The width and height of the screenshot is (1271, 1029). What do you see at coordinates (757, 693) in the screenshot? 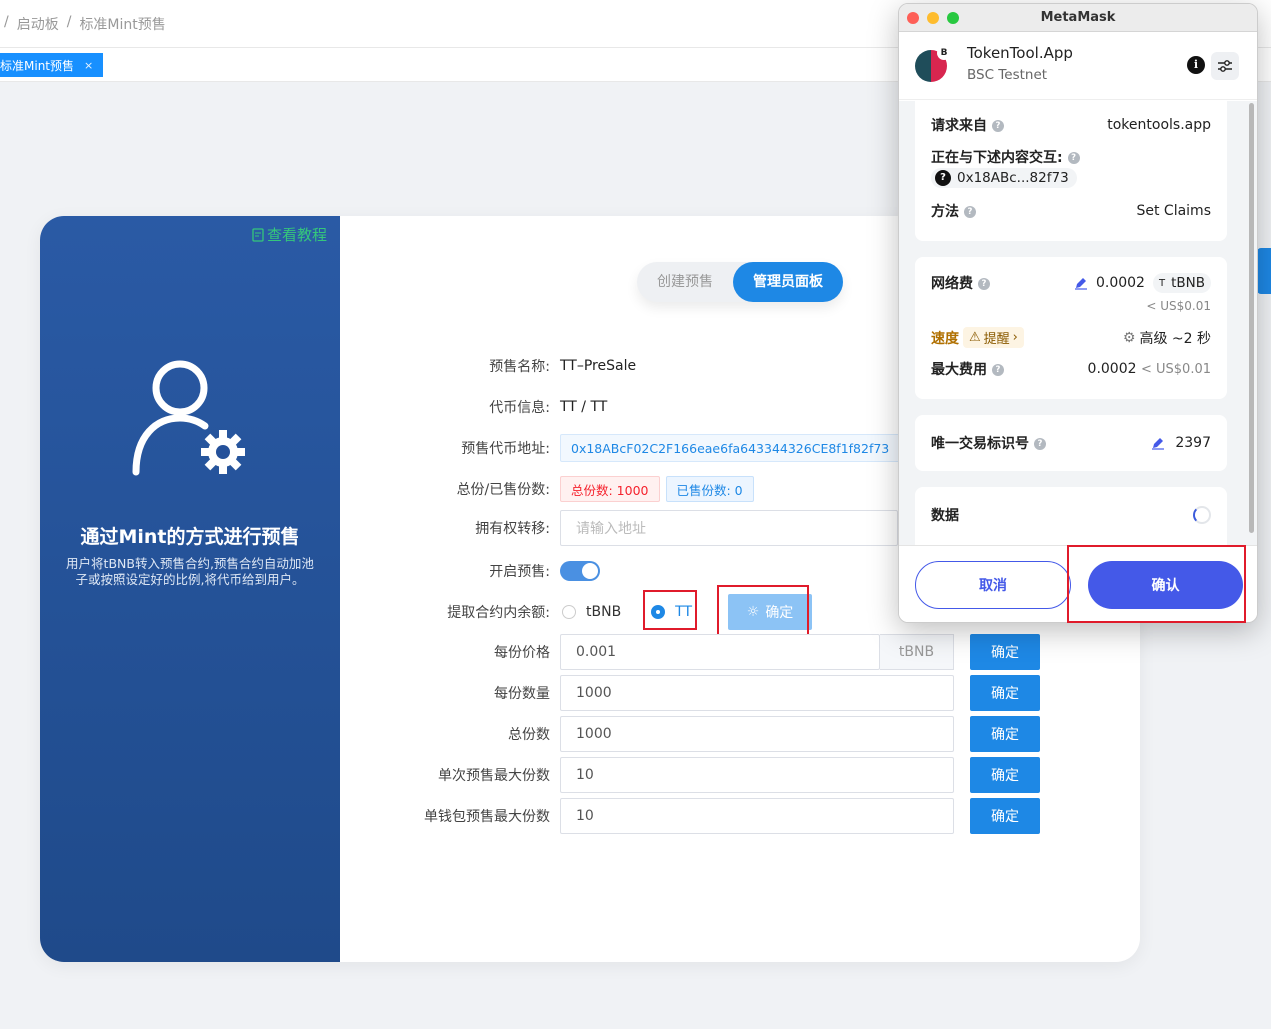
I see `qty-input: 1000` at bounding box center [757, 693].